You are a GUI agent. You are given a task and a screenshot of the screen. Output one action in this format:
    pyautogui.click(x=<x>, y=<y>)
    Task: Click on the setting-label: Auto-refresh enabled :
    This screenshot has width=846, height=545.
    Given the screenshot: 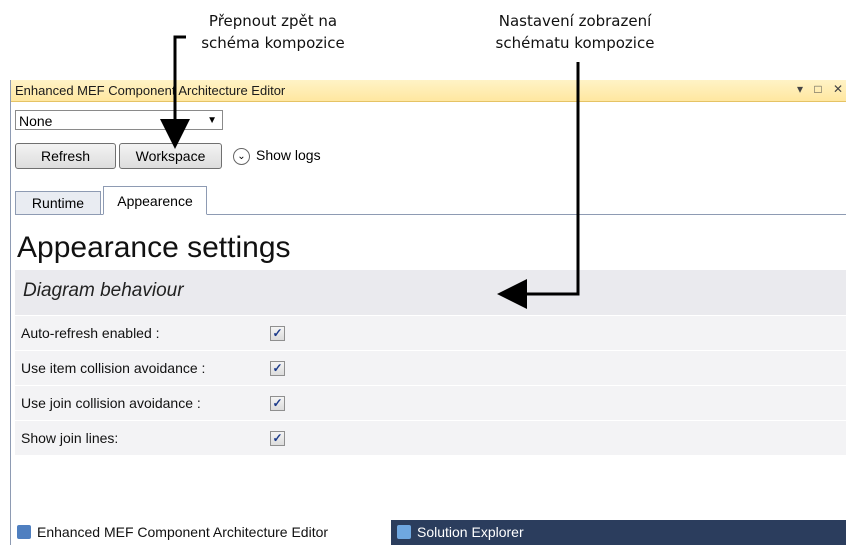 What is the action you would take?
    pyautogui.click(x=90, y=333)
    